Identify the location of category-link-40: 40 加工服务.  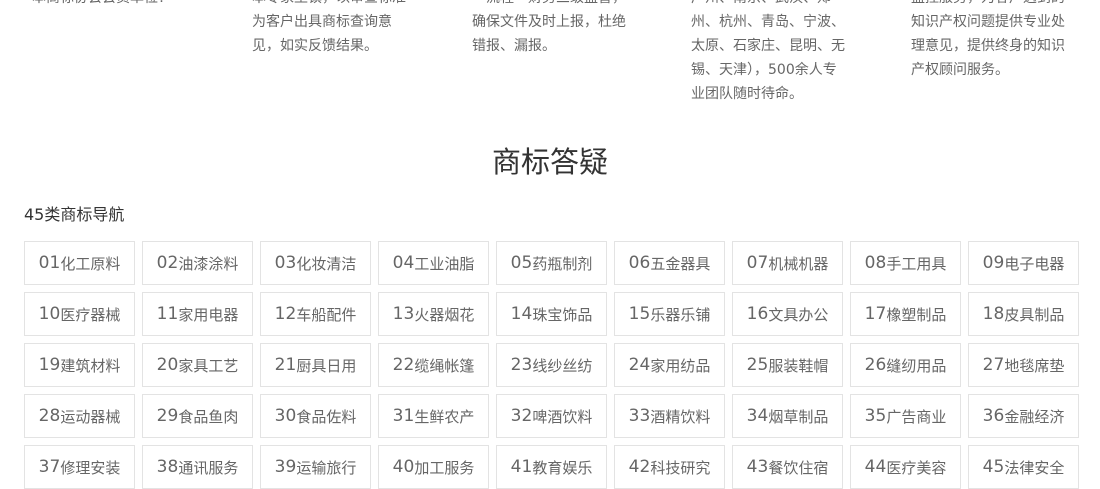
(433, 467).